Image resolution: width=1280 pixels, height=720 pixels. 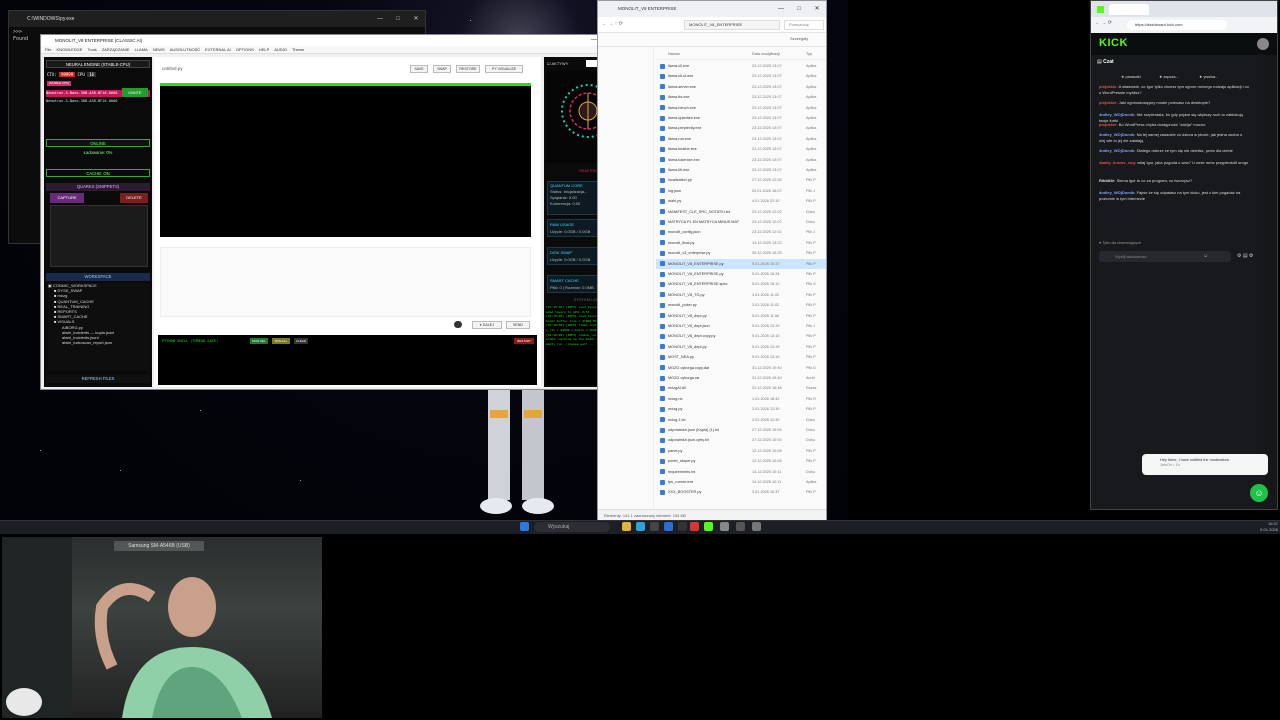 I want to click on edge-icon, so click(x=640, y=526).